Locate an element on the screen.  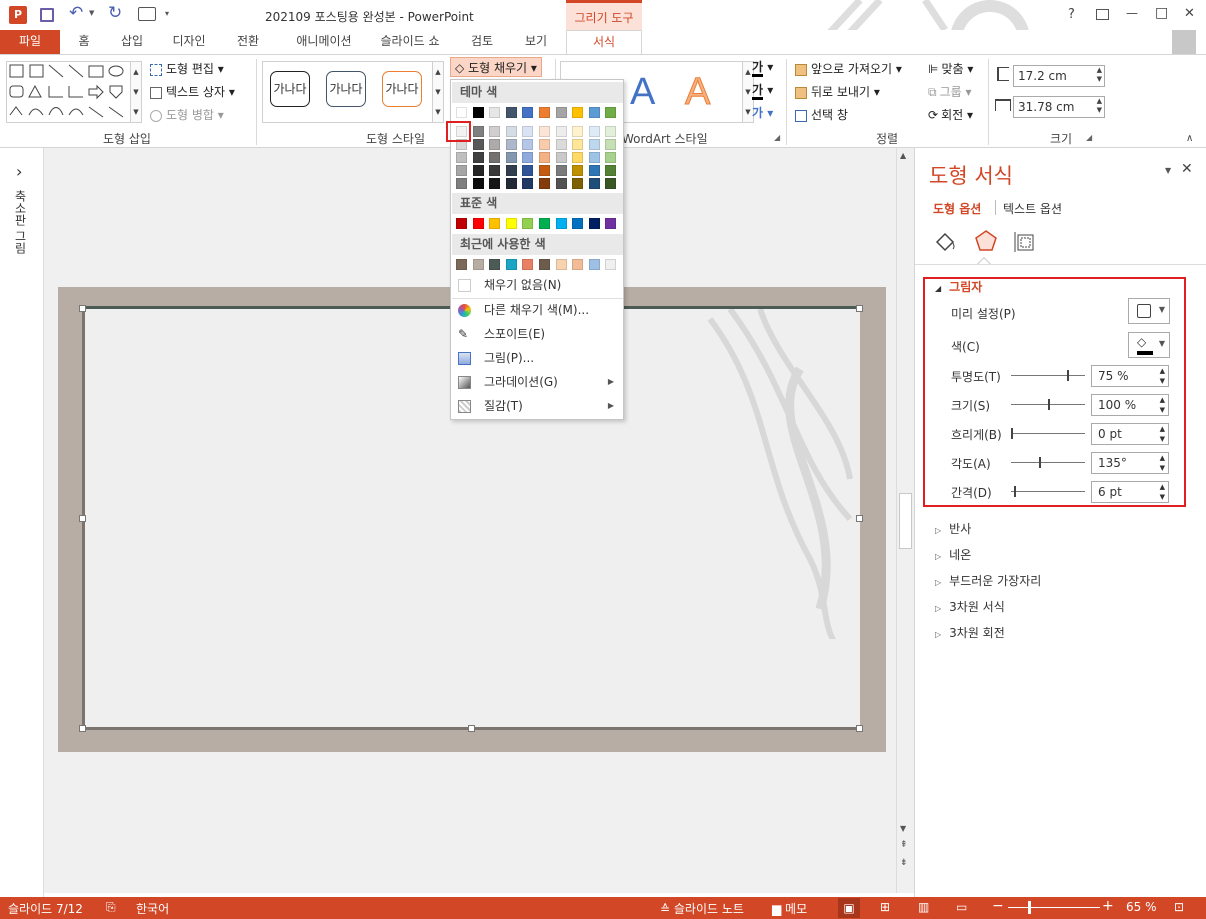
shadow-header: ◢ 그림자 is located at coordinates (958, 286).